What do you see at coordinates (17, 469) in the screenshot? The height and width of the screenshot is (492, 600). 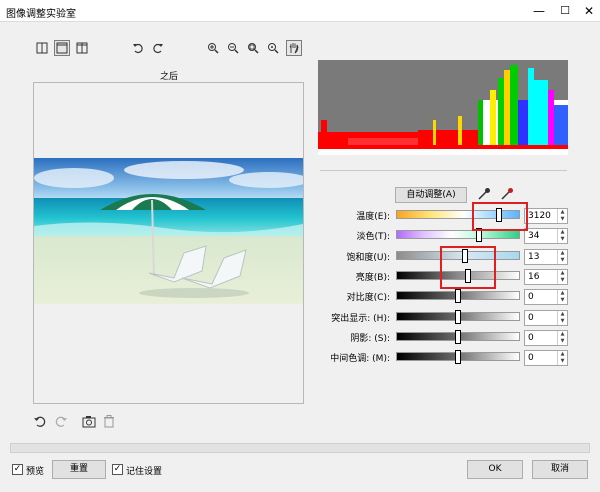 I see `preview-checkbox: ✓` at bounding box center [17, 469].